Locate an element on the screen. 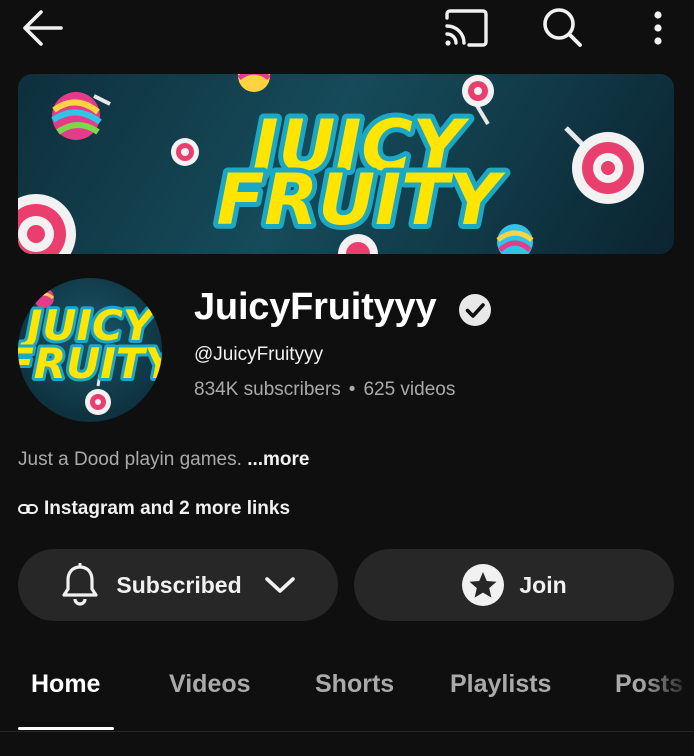  banner-logo-line2: FRUITY is located at coordinates (360, 200).